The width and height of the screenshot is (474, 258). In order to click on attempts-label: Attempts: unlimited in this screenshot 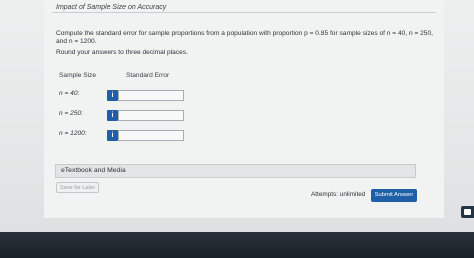, I will do `click(338, 194)`.